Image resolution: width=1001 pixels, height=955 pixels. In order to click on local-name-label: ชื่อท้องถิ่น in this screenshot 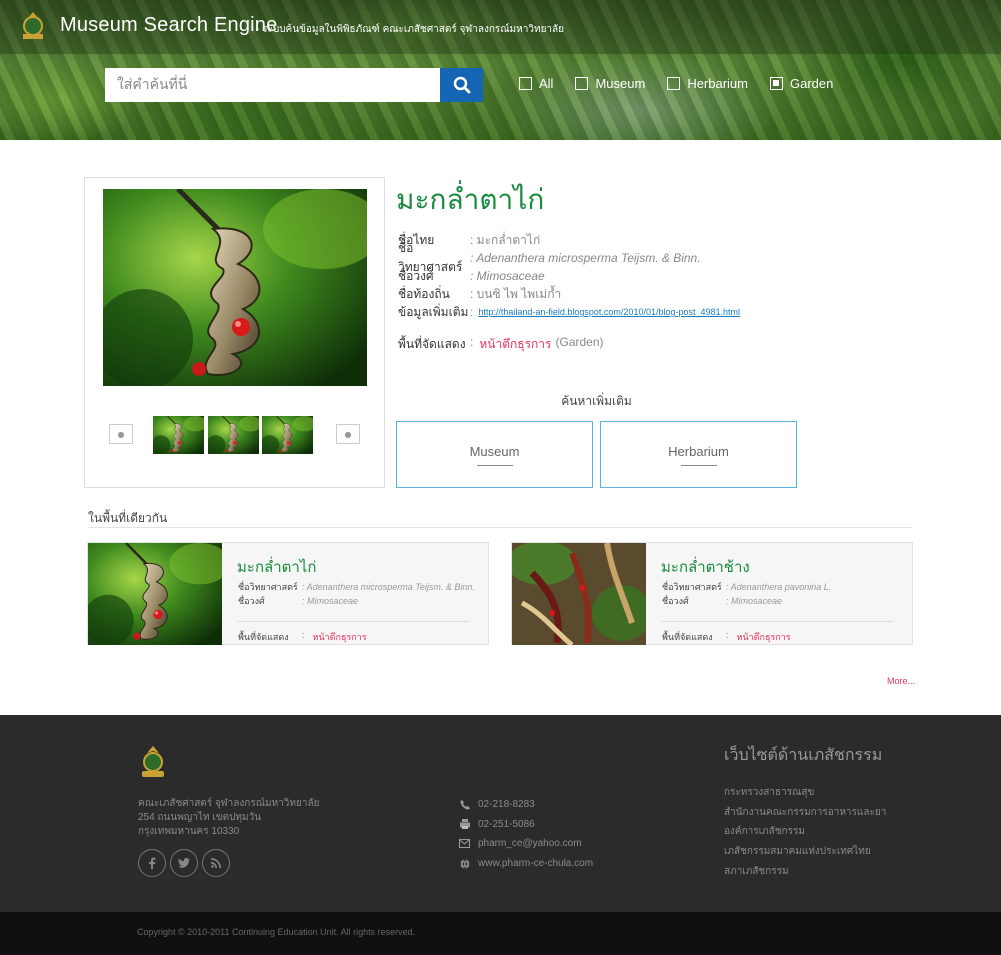, I will do `click(424, 293)`.